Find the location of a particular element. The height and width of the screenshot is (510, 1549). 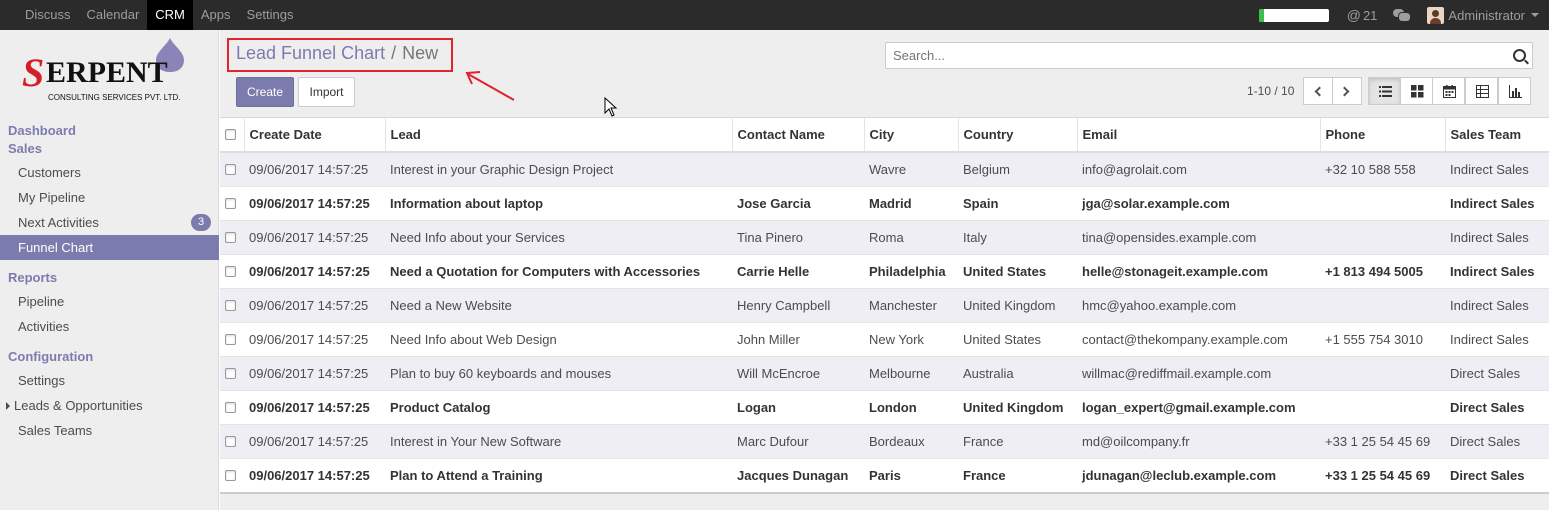

menu-discuss: Discuss is located at coordinates (48, 15).